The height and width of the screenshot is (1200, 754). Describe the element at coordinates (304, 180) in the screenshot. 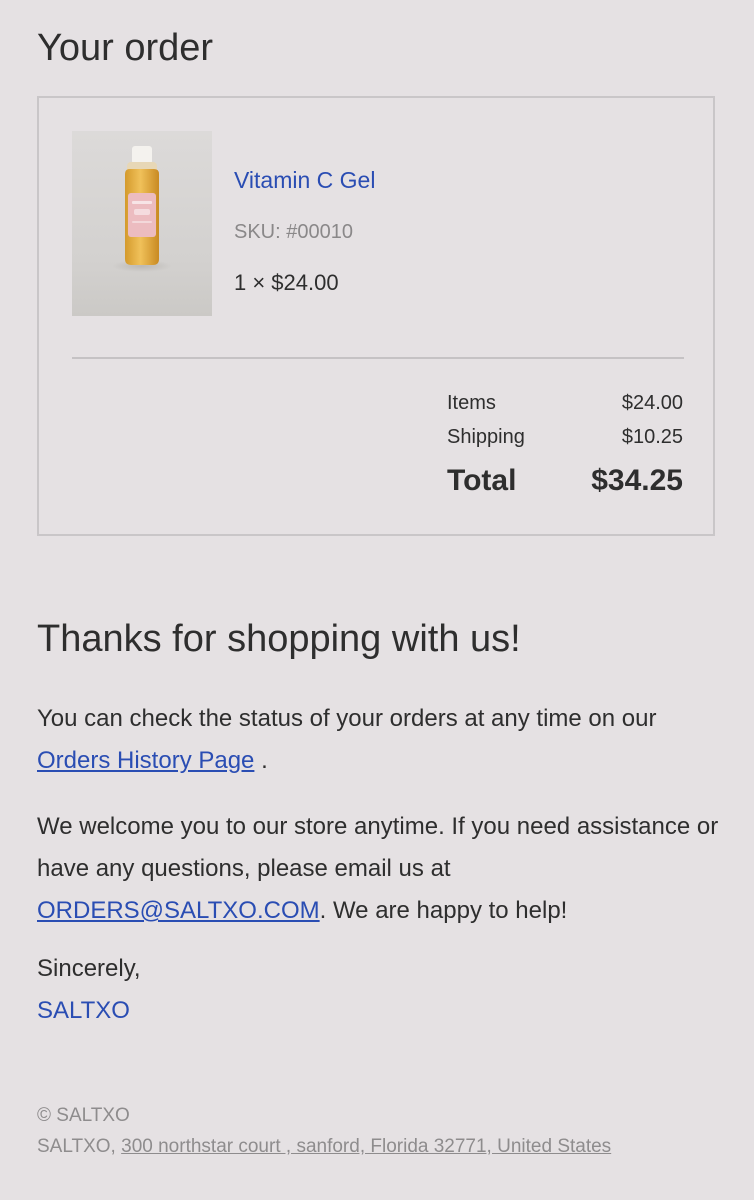

I see `product-name-link: Vitamin C Gel` at that location.